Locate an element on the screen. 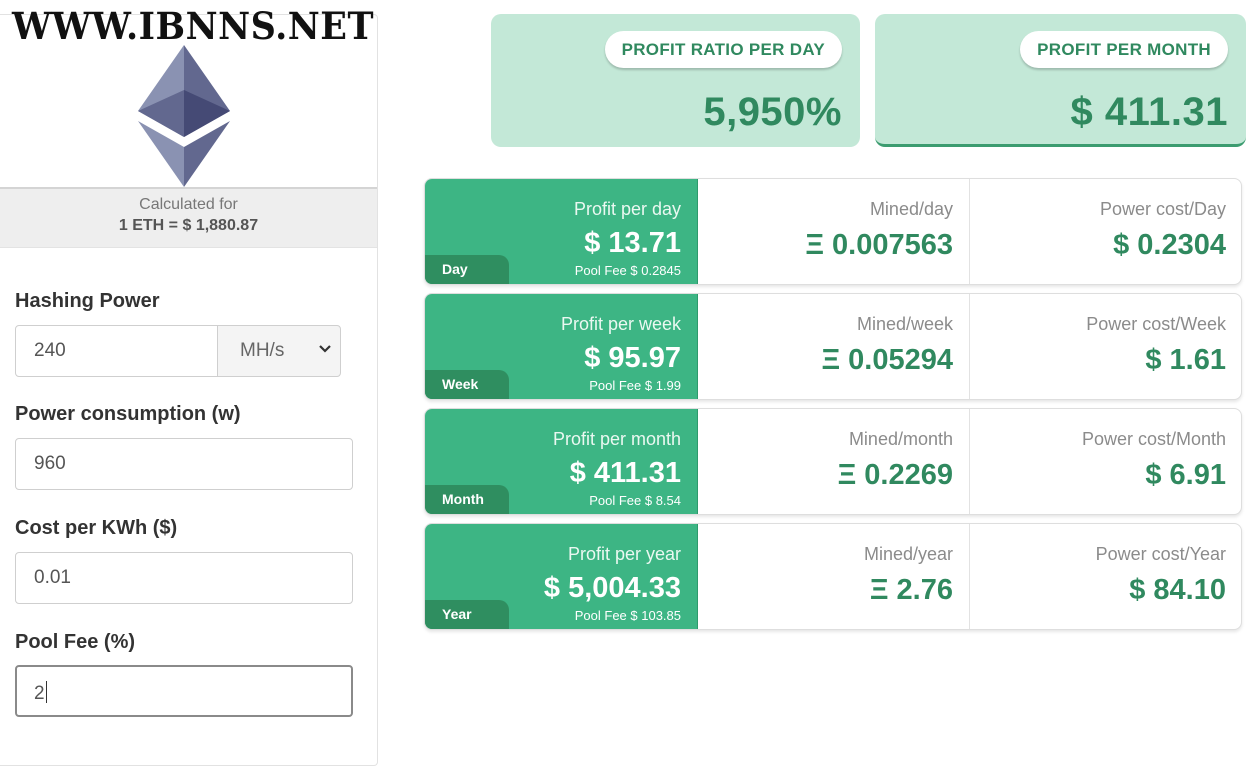 The image size is (1247, 768). power-cost-label: Power cost/Week is located at coordinates (1156, 324).